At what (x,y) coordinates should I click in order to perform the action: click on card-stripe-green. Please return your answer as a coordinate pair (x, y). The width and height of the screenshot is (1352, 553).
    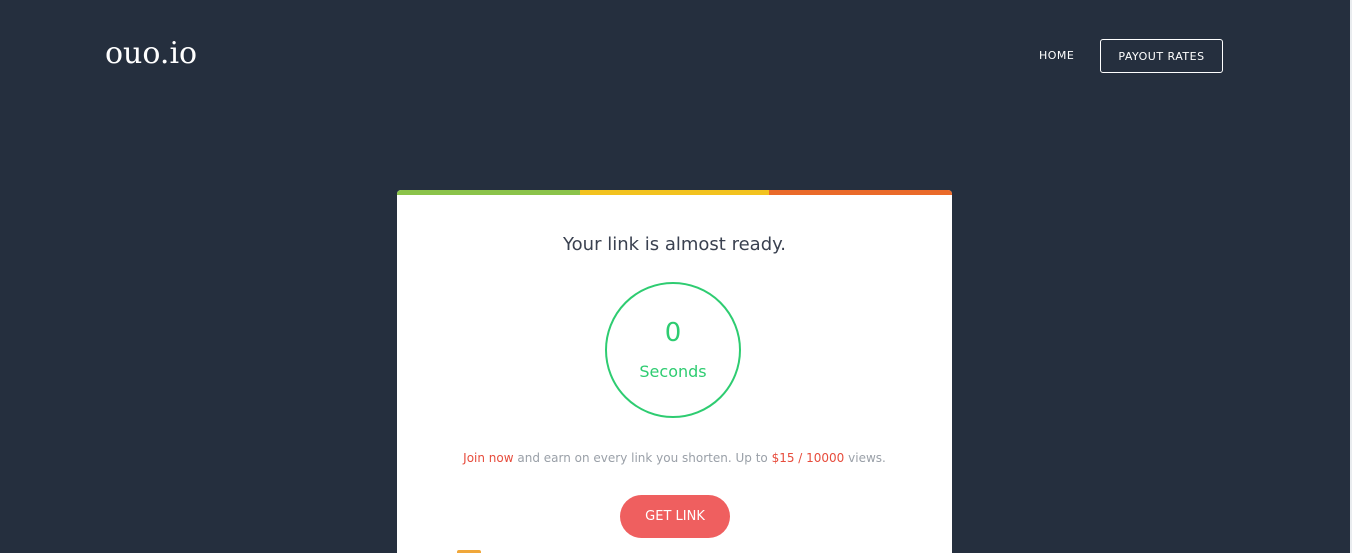
    Looking at the image, I should click on (488, 192).